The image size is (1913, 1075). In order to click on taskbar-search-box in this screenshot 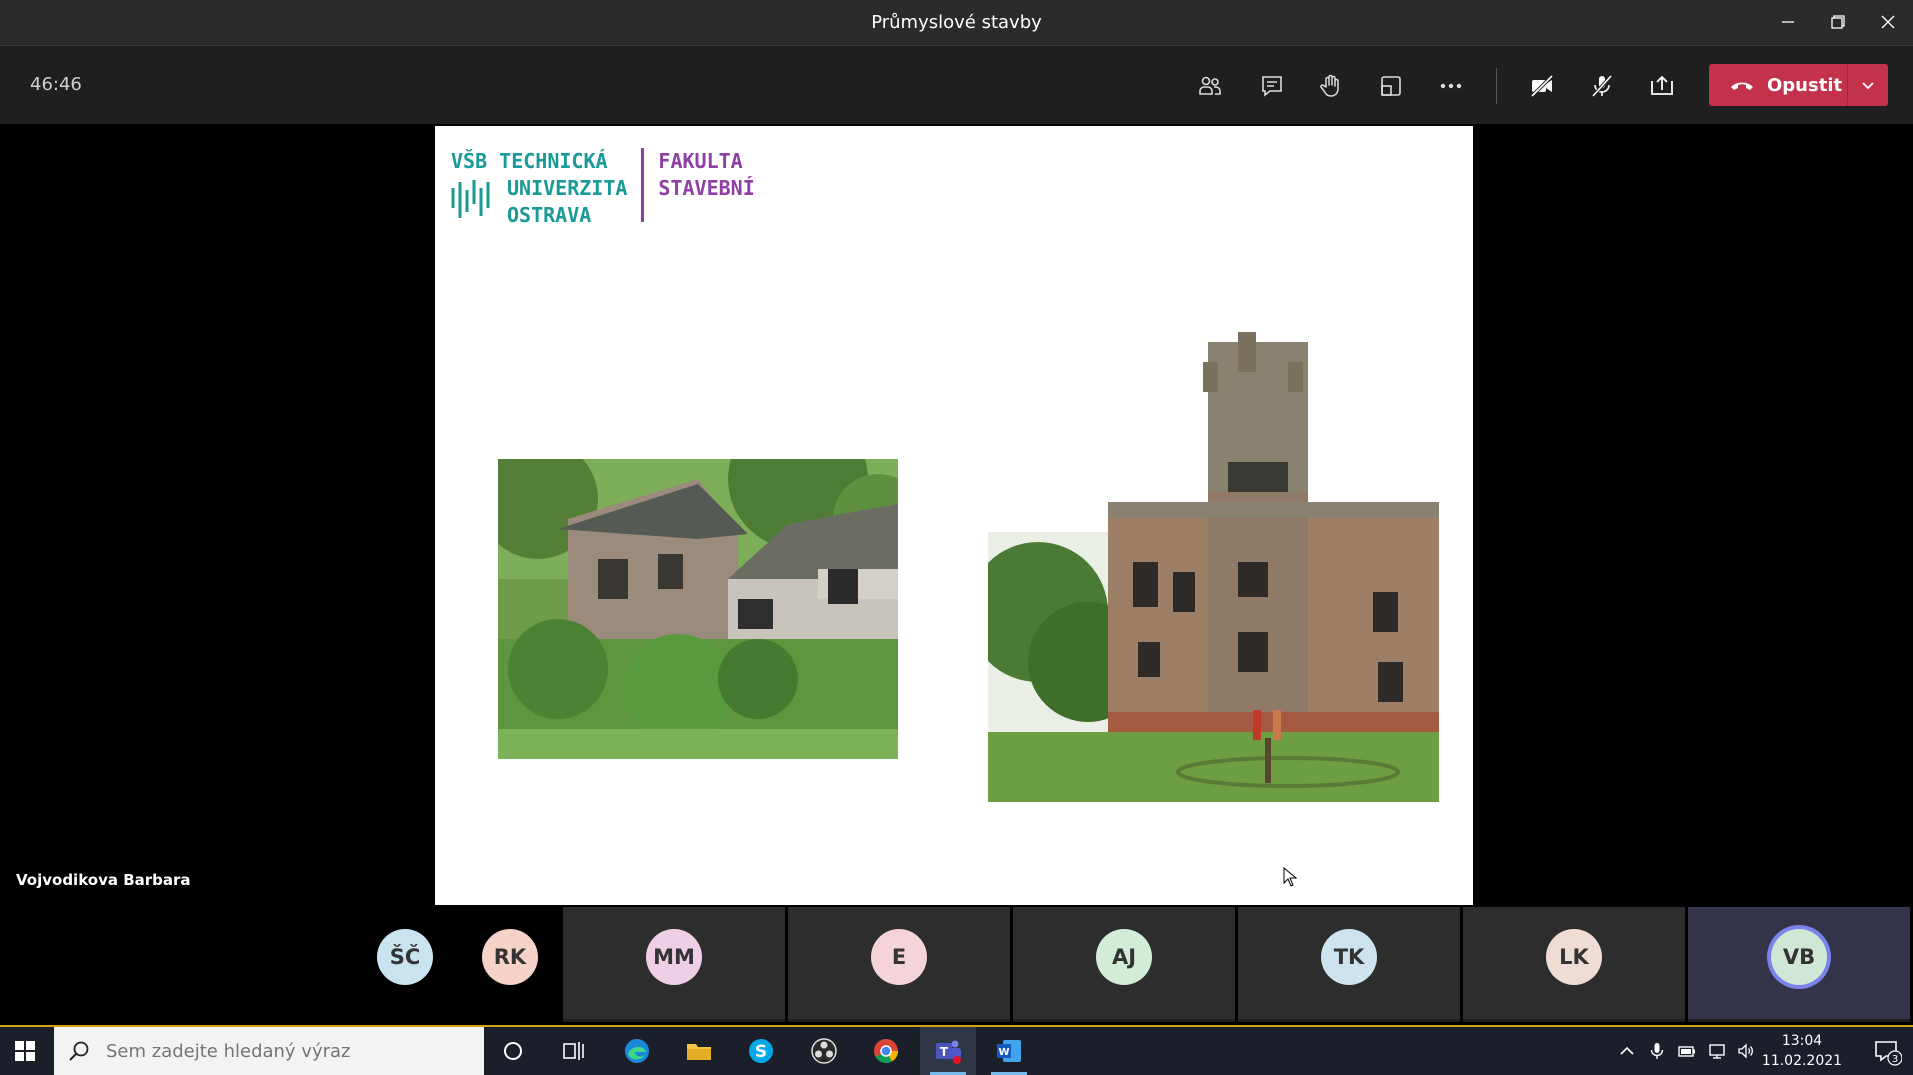, I will do `click(269, 1051)`.